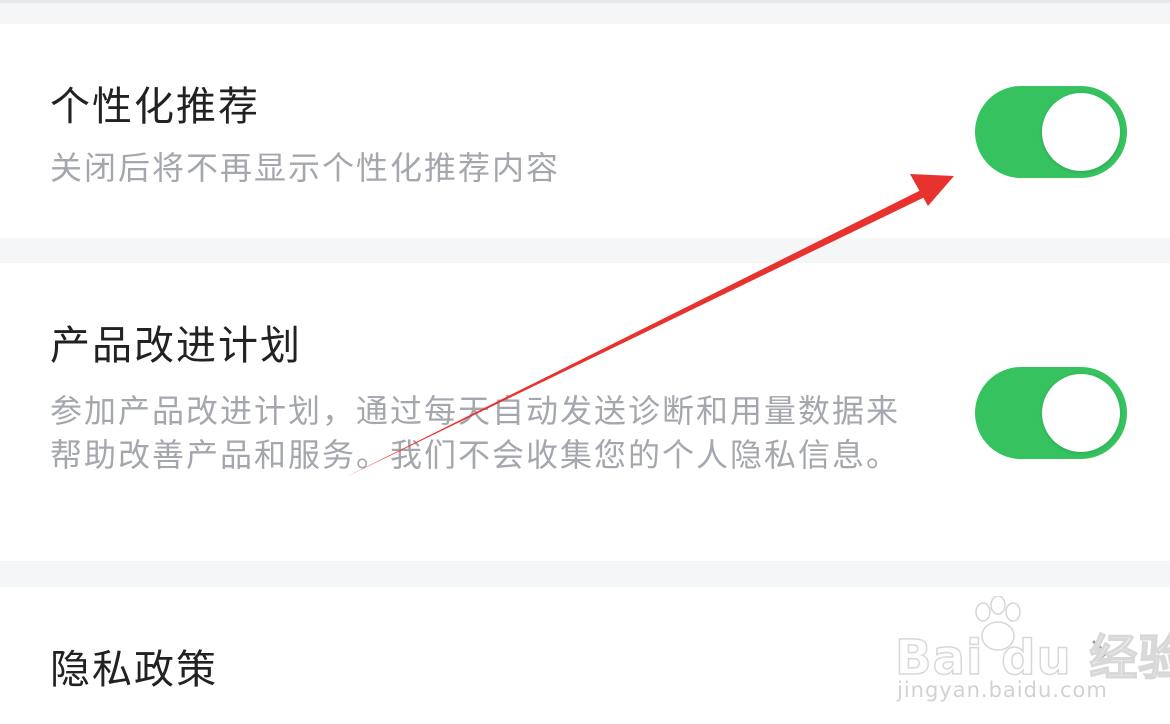  What do you see at coordinates (155, 107) in the screenshot?
I see `setting-title: 个性化推荐` at bounding box center [155, 107].